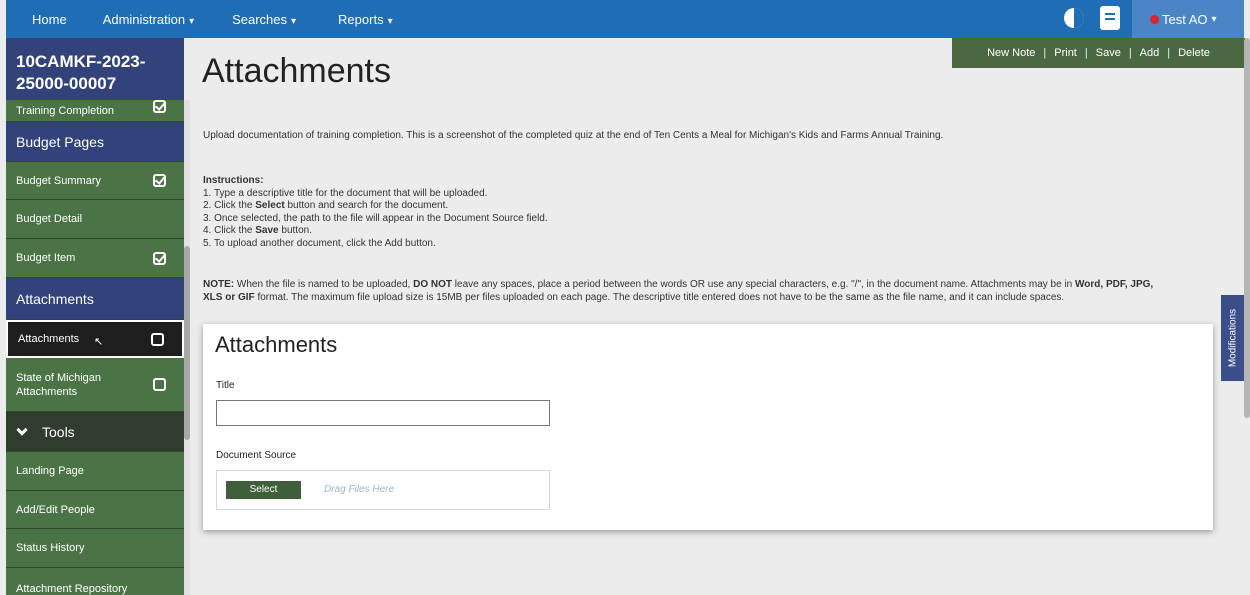  What do you see at coordinates (1150, 53) in the screenshot?
I see `add-button: Add` at bounding box center [1150, 53].